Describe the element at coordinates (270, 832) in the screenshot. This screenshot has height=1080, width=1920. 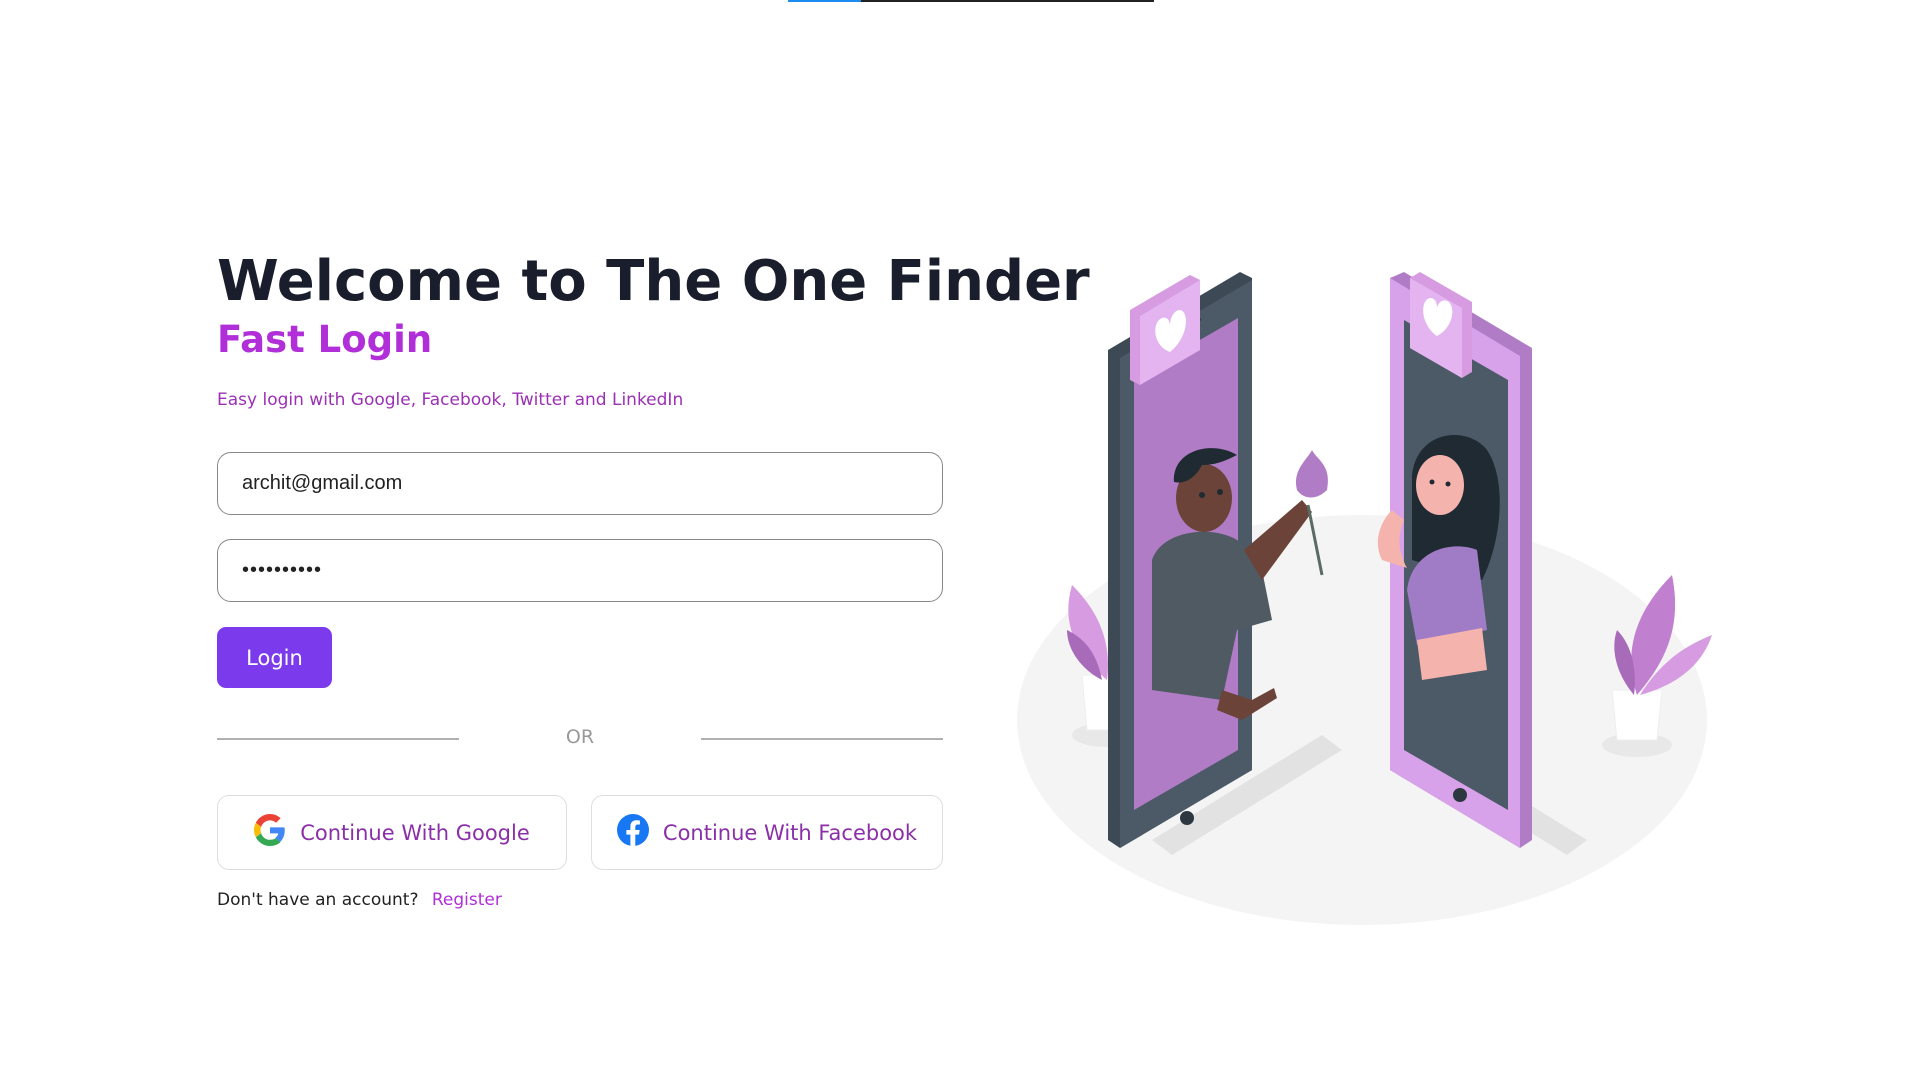
I see `google-icon` at that location.